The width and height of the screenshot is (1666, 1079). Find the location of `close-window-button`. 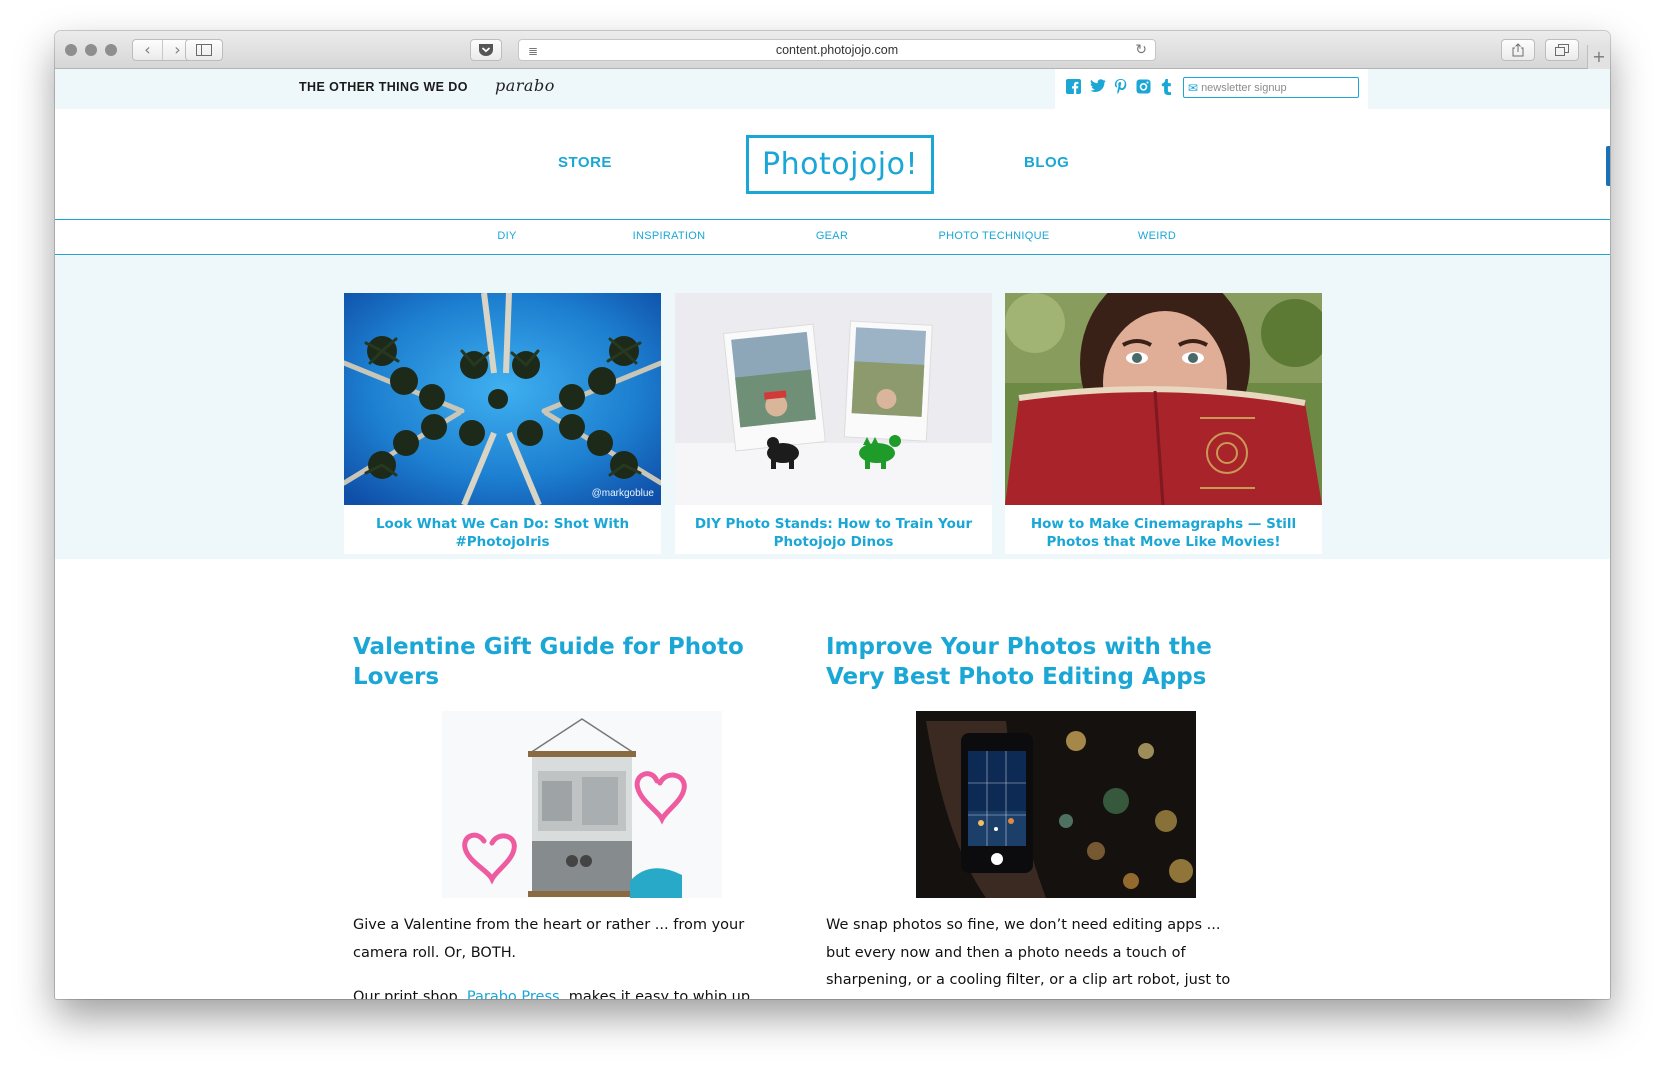

close-window-button is located at coordinates (71, 50).